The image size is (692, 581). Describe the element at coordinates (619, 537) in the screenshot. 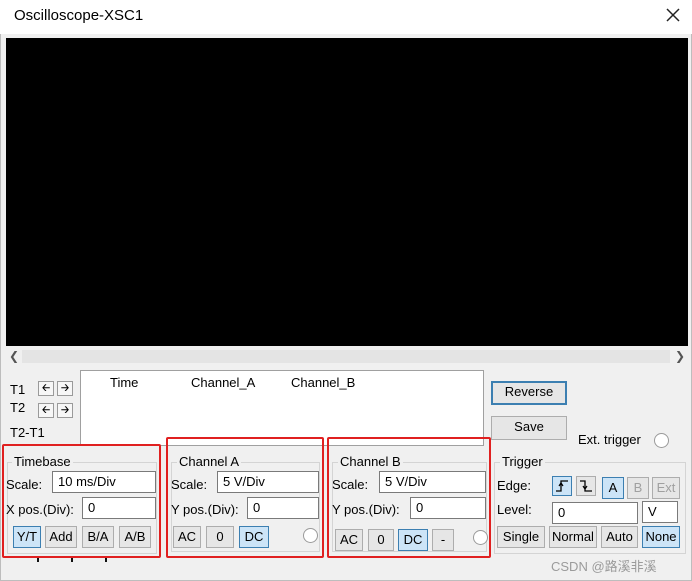

I see `trigger-auto-button: Auto` at that location.